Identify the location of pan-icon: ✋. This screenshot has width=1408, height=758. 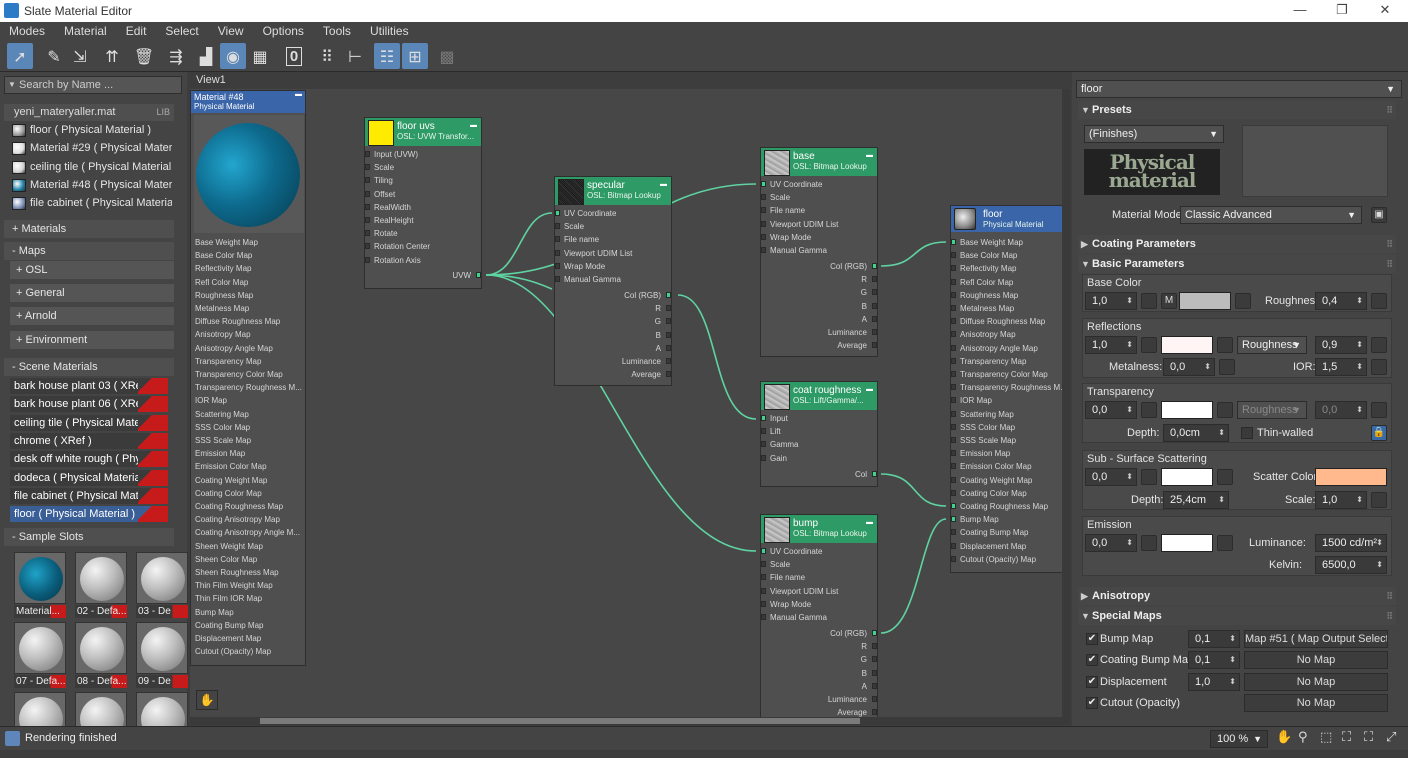
(1284, 737).